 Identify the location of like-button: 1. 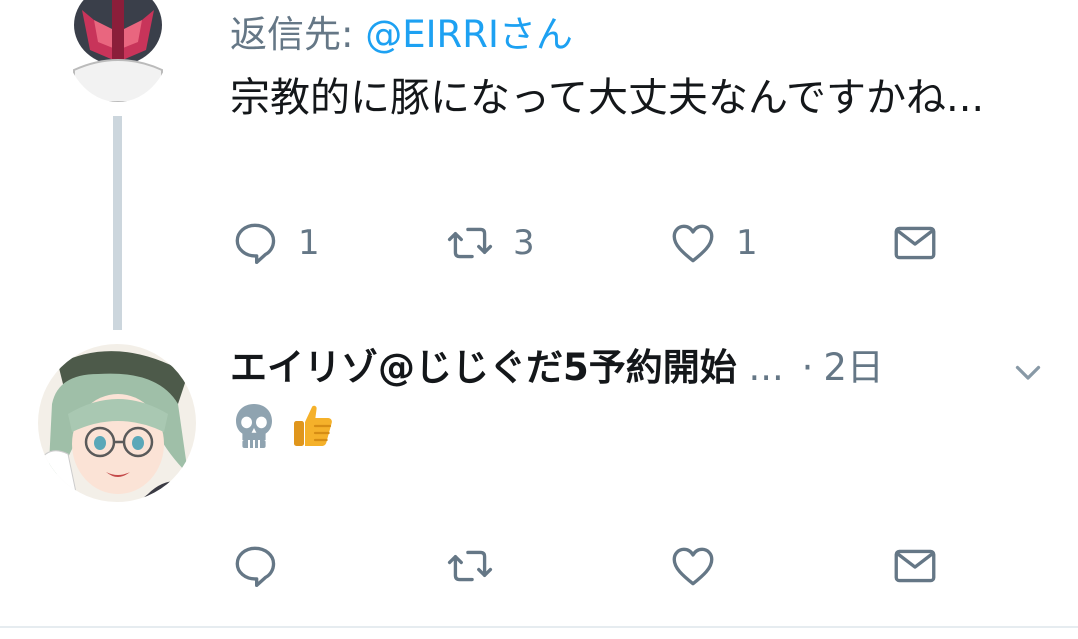
(713, 243).